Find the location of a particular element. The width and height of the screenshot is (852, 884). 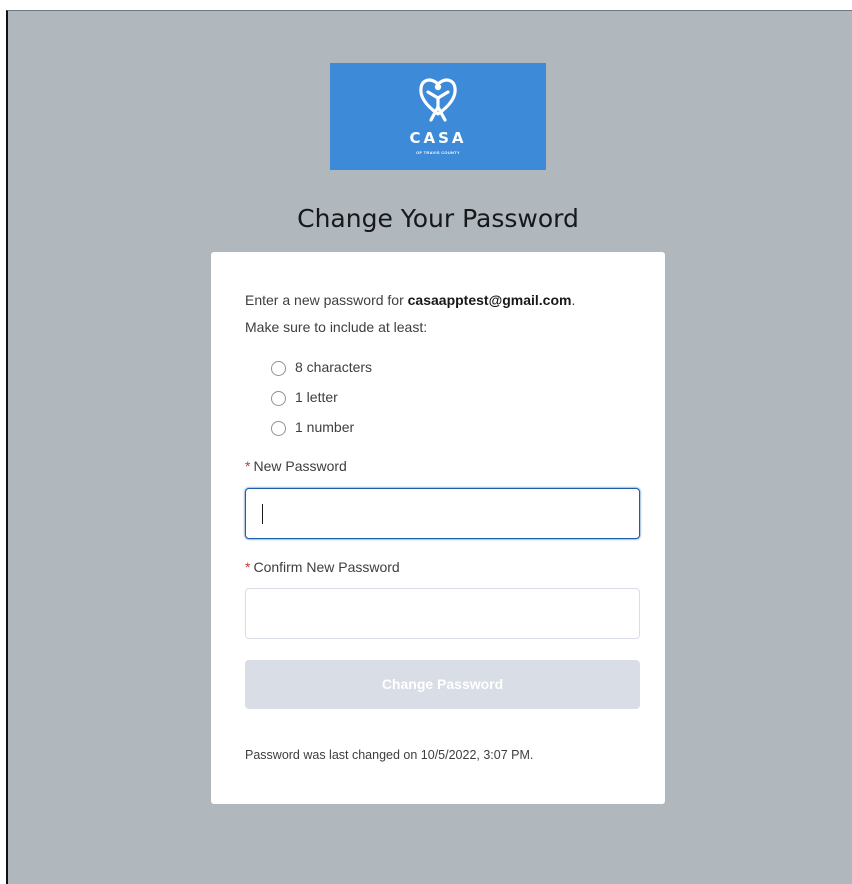

new-password-label-text: New Password is located at coordinates (300, 466).